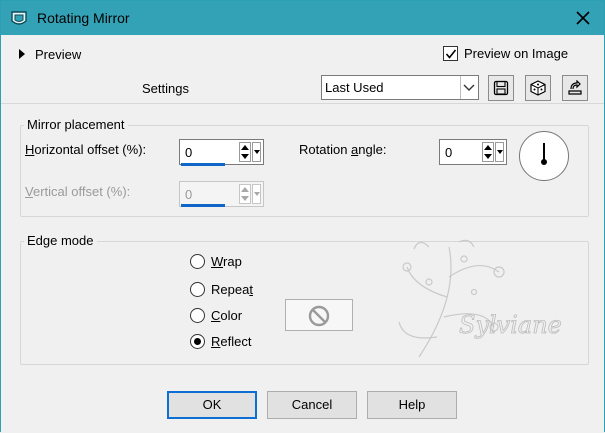 The width and height of the screenshot is (605, 433). Describe the element at coordinates (232, 261) in the screenshot. I see `wrap-label-text: rap` at that location.